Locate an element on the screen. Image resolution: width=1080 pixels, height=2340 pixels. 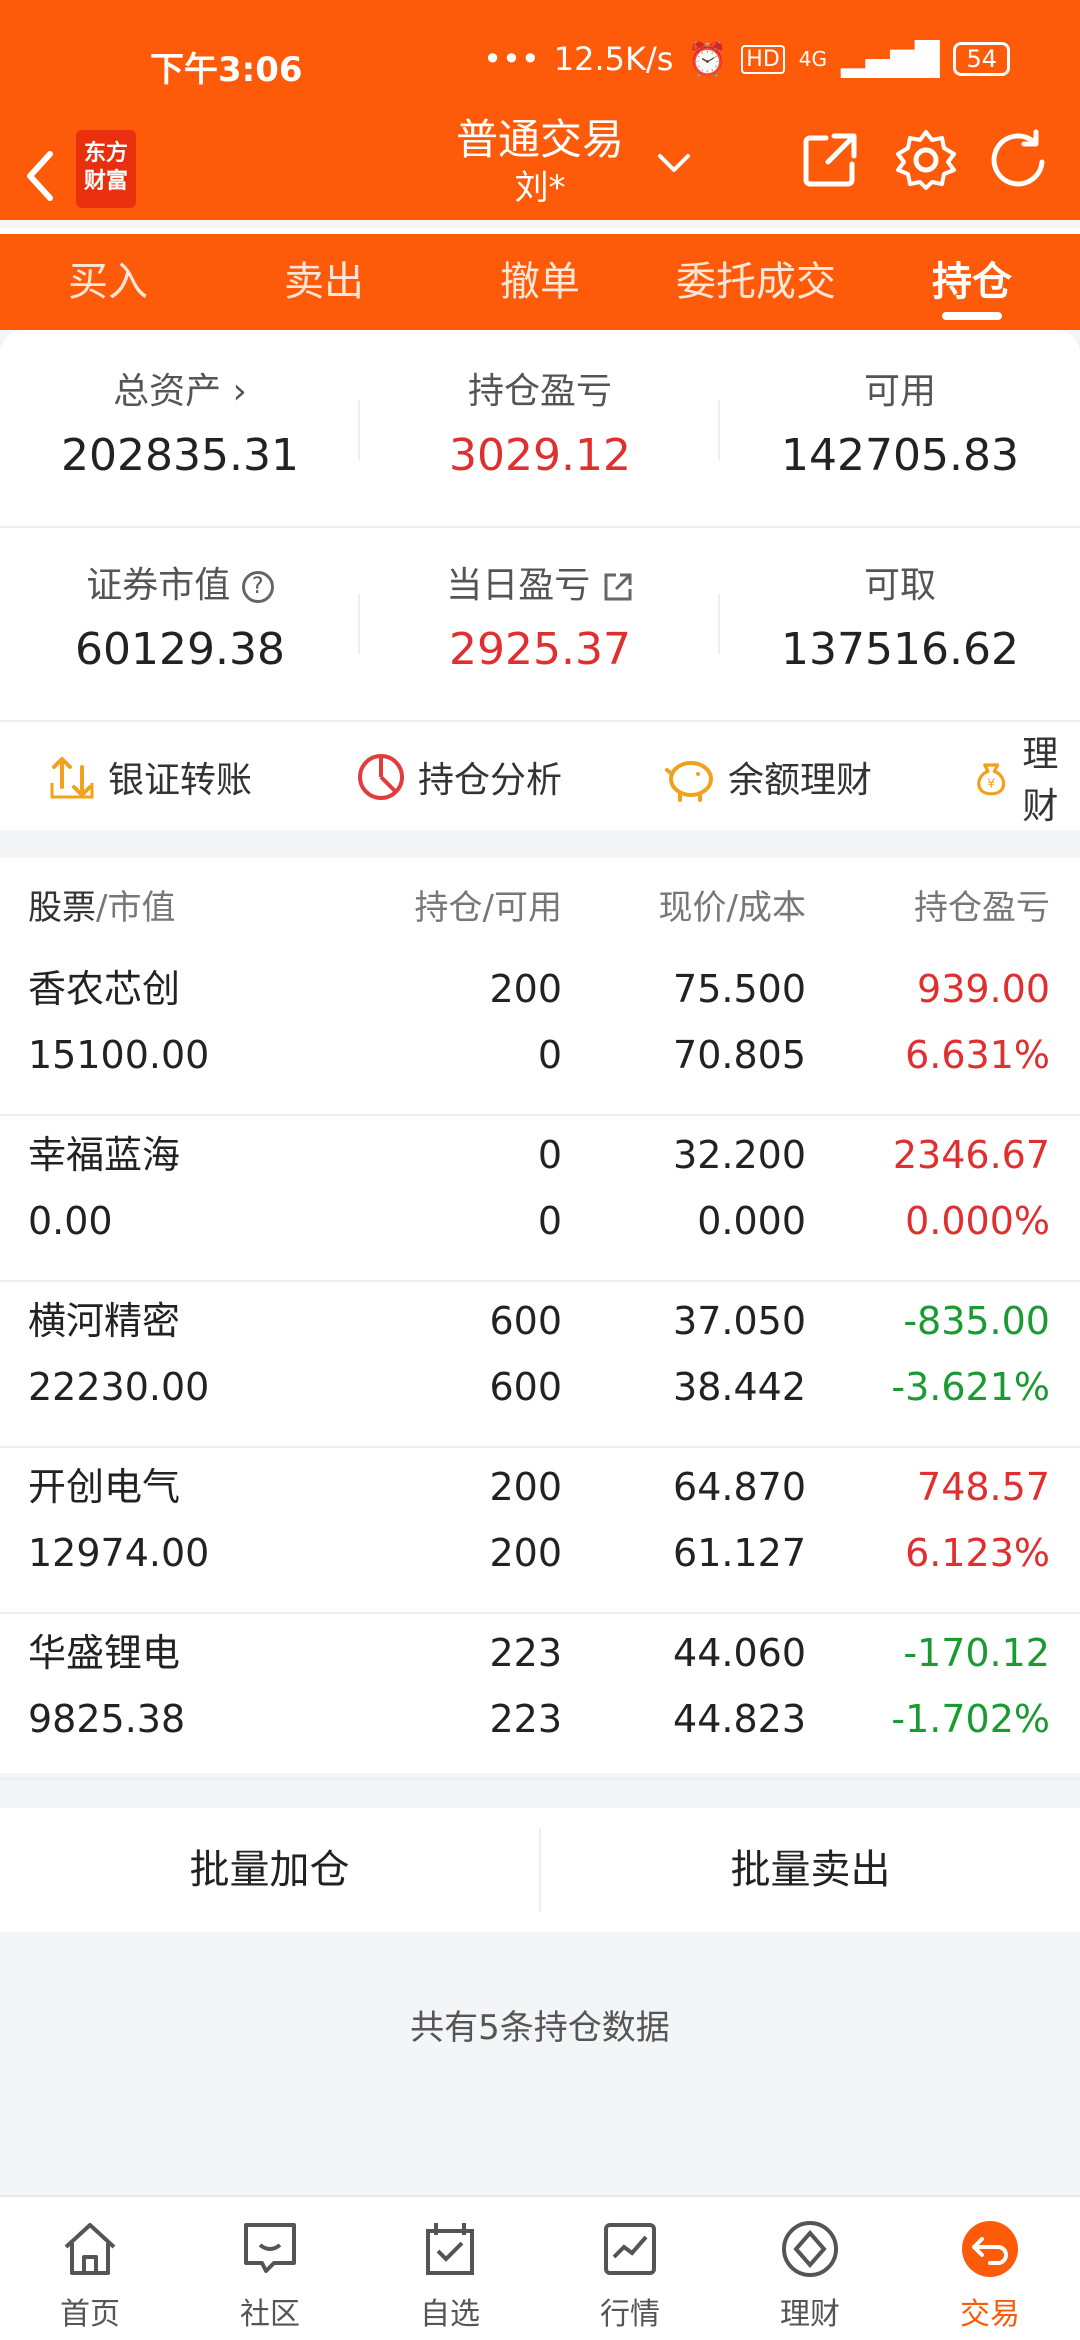
status-icons: ••• 12.5K/s ⏰ HD 4G ▂▄▆█ 54 is located at coordinates (746, 59).